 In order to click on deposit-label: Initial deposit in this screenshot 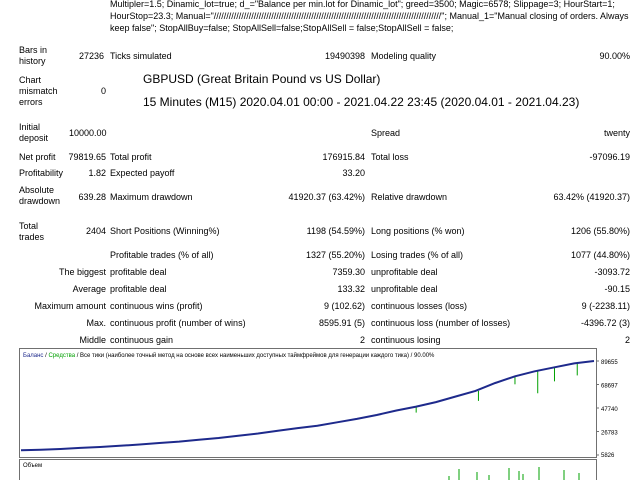, I will do `click(34, 132)`.